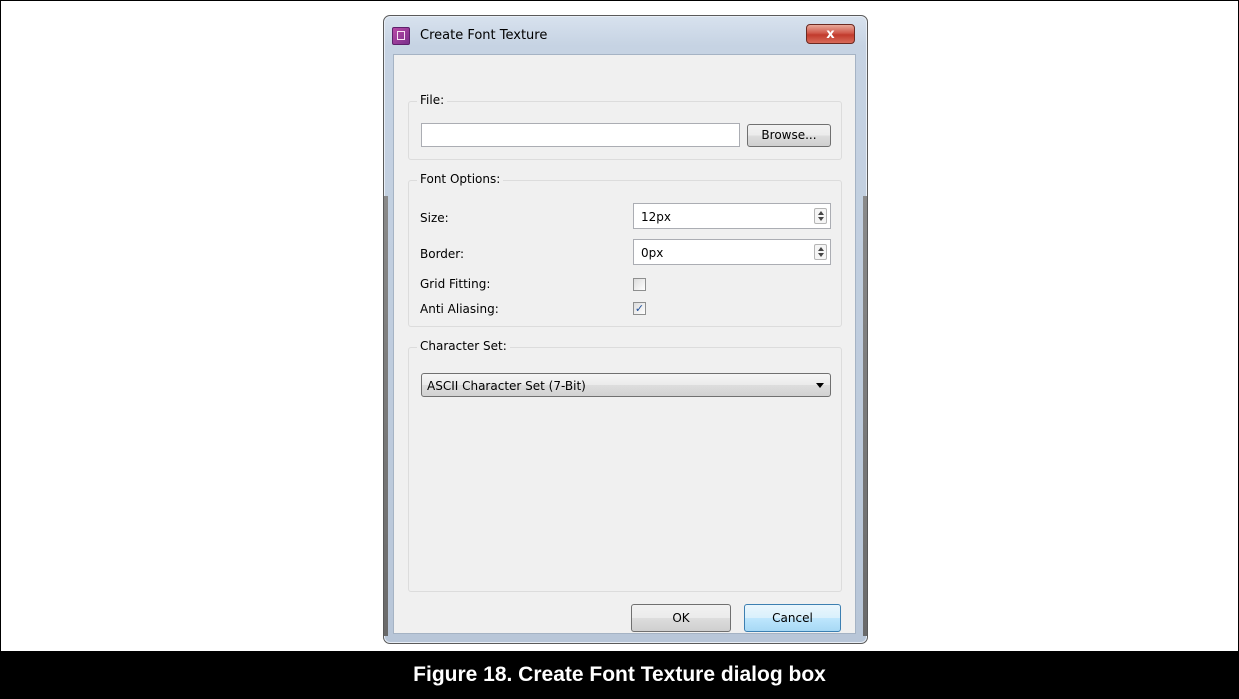  What do you see at coordinates (652, 253) in the screenshot?
I see `border-value: 0px` at bounding box center [652, 253].